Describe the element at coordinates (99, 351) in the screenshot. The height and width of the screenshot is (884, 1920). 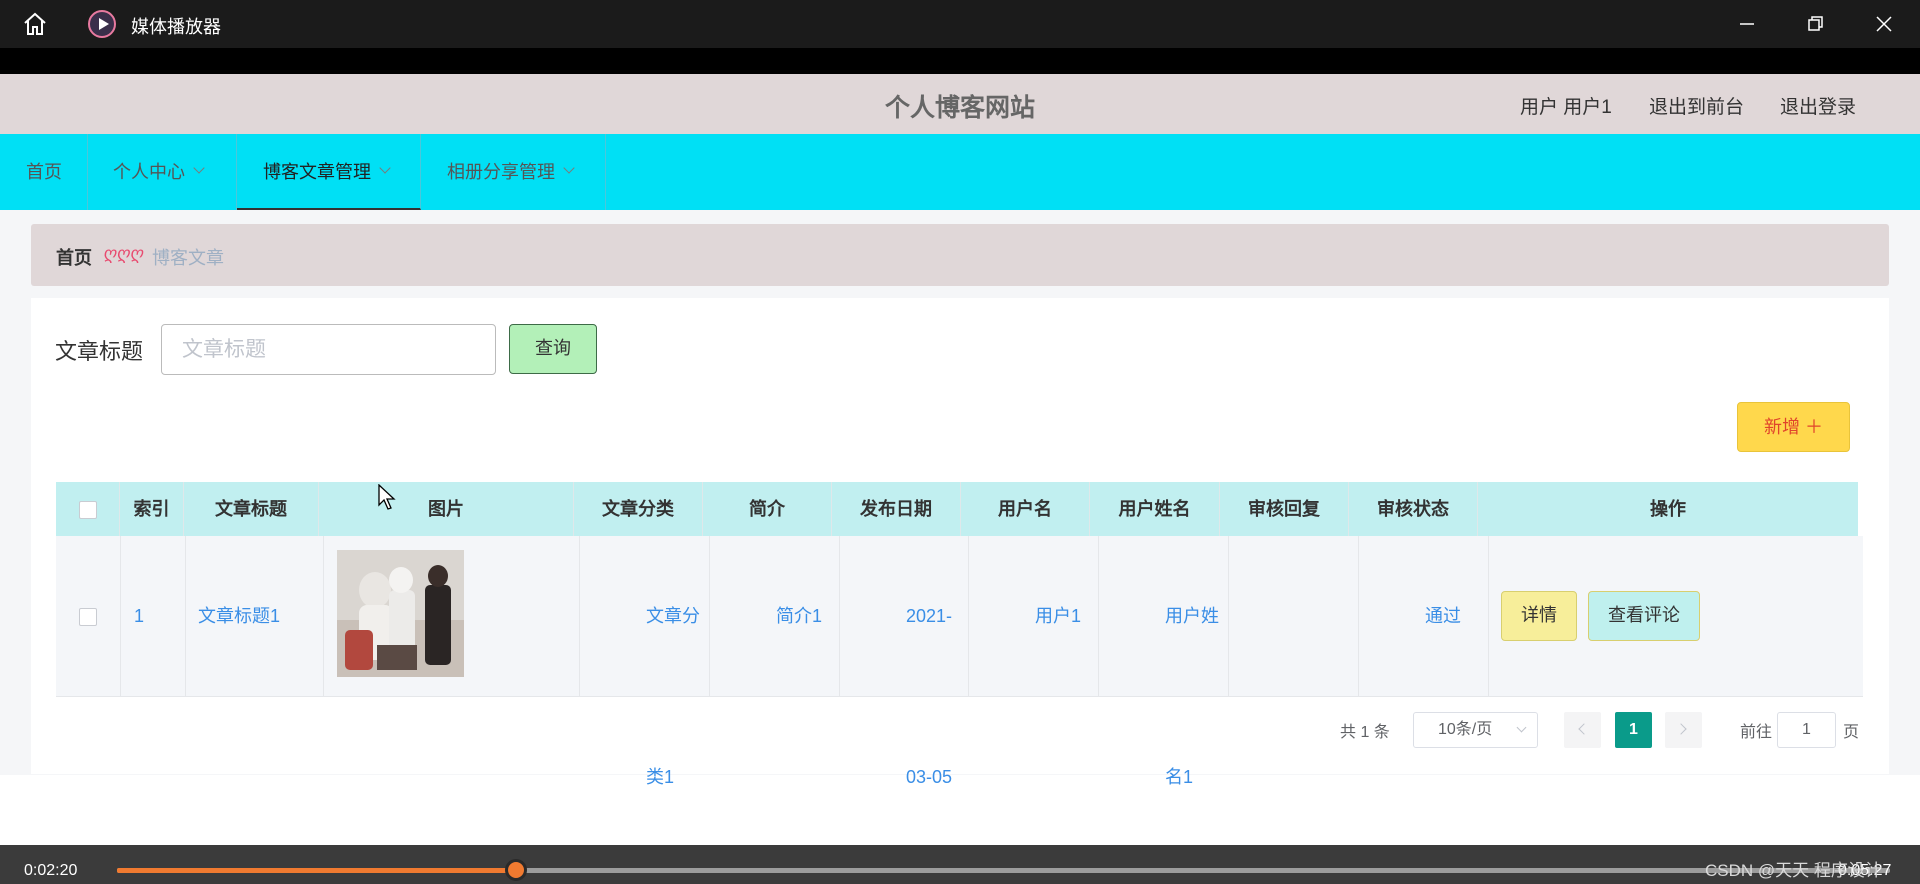
I see `search-label: 文章标题` at that location.